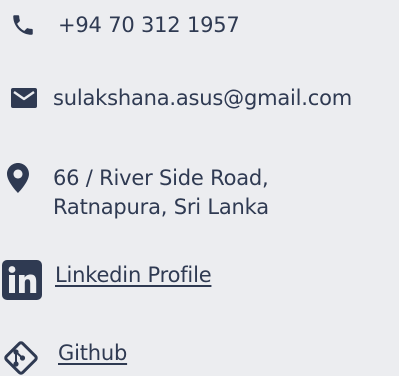  I want to click on map-marker-icon, so click(18, 178).